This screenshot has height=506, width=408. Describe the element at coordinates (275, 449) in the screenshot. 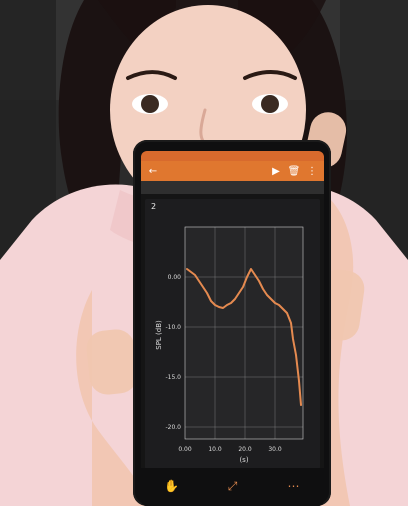

I see `x-tick: 30.0` at that location.